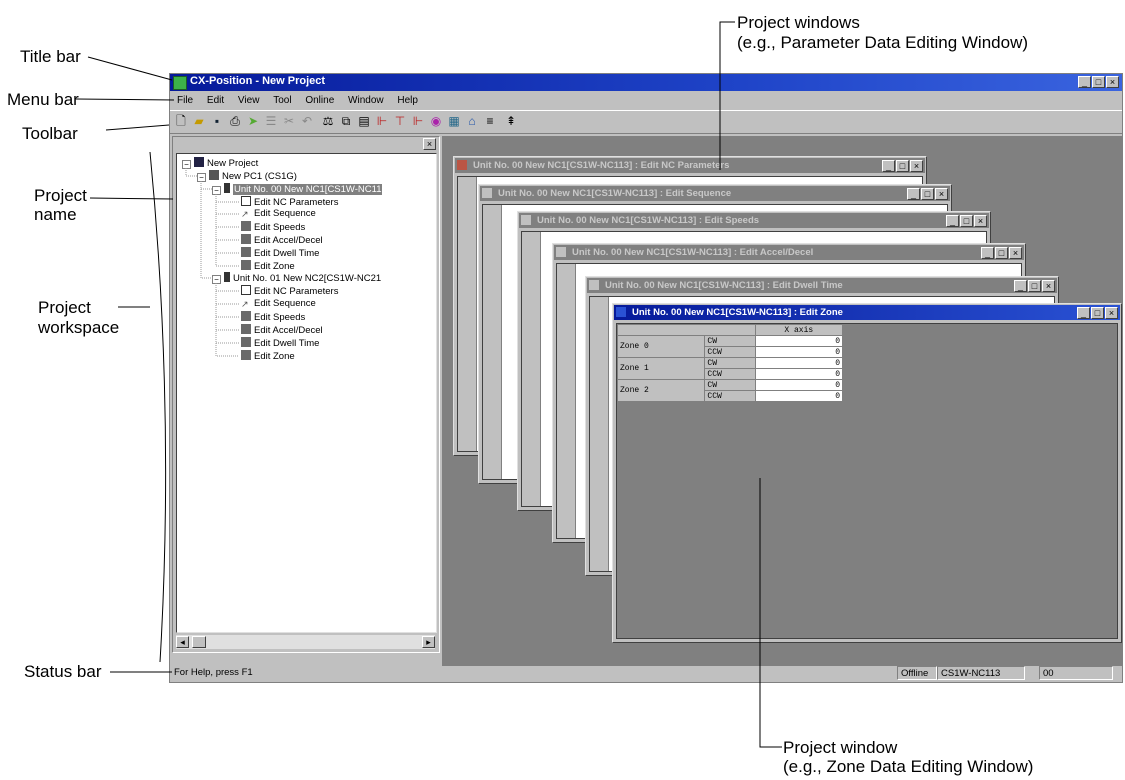  What do you see at coordinates (305, 641) in the screenshot?
I see `horizontal-scrollbar: ◂ ▸` at bounding box center [305, 641].